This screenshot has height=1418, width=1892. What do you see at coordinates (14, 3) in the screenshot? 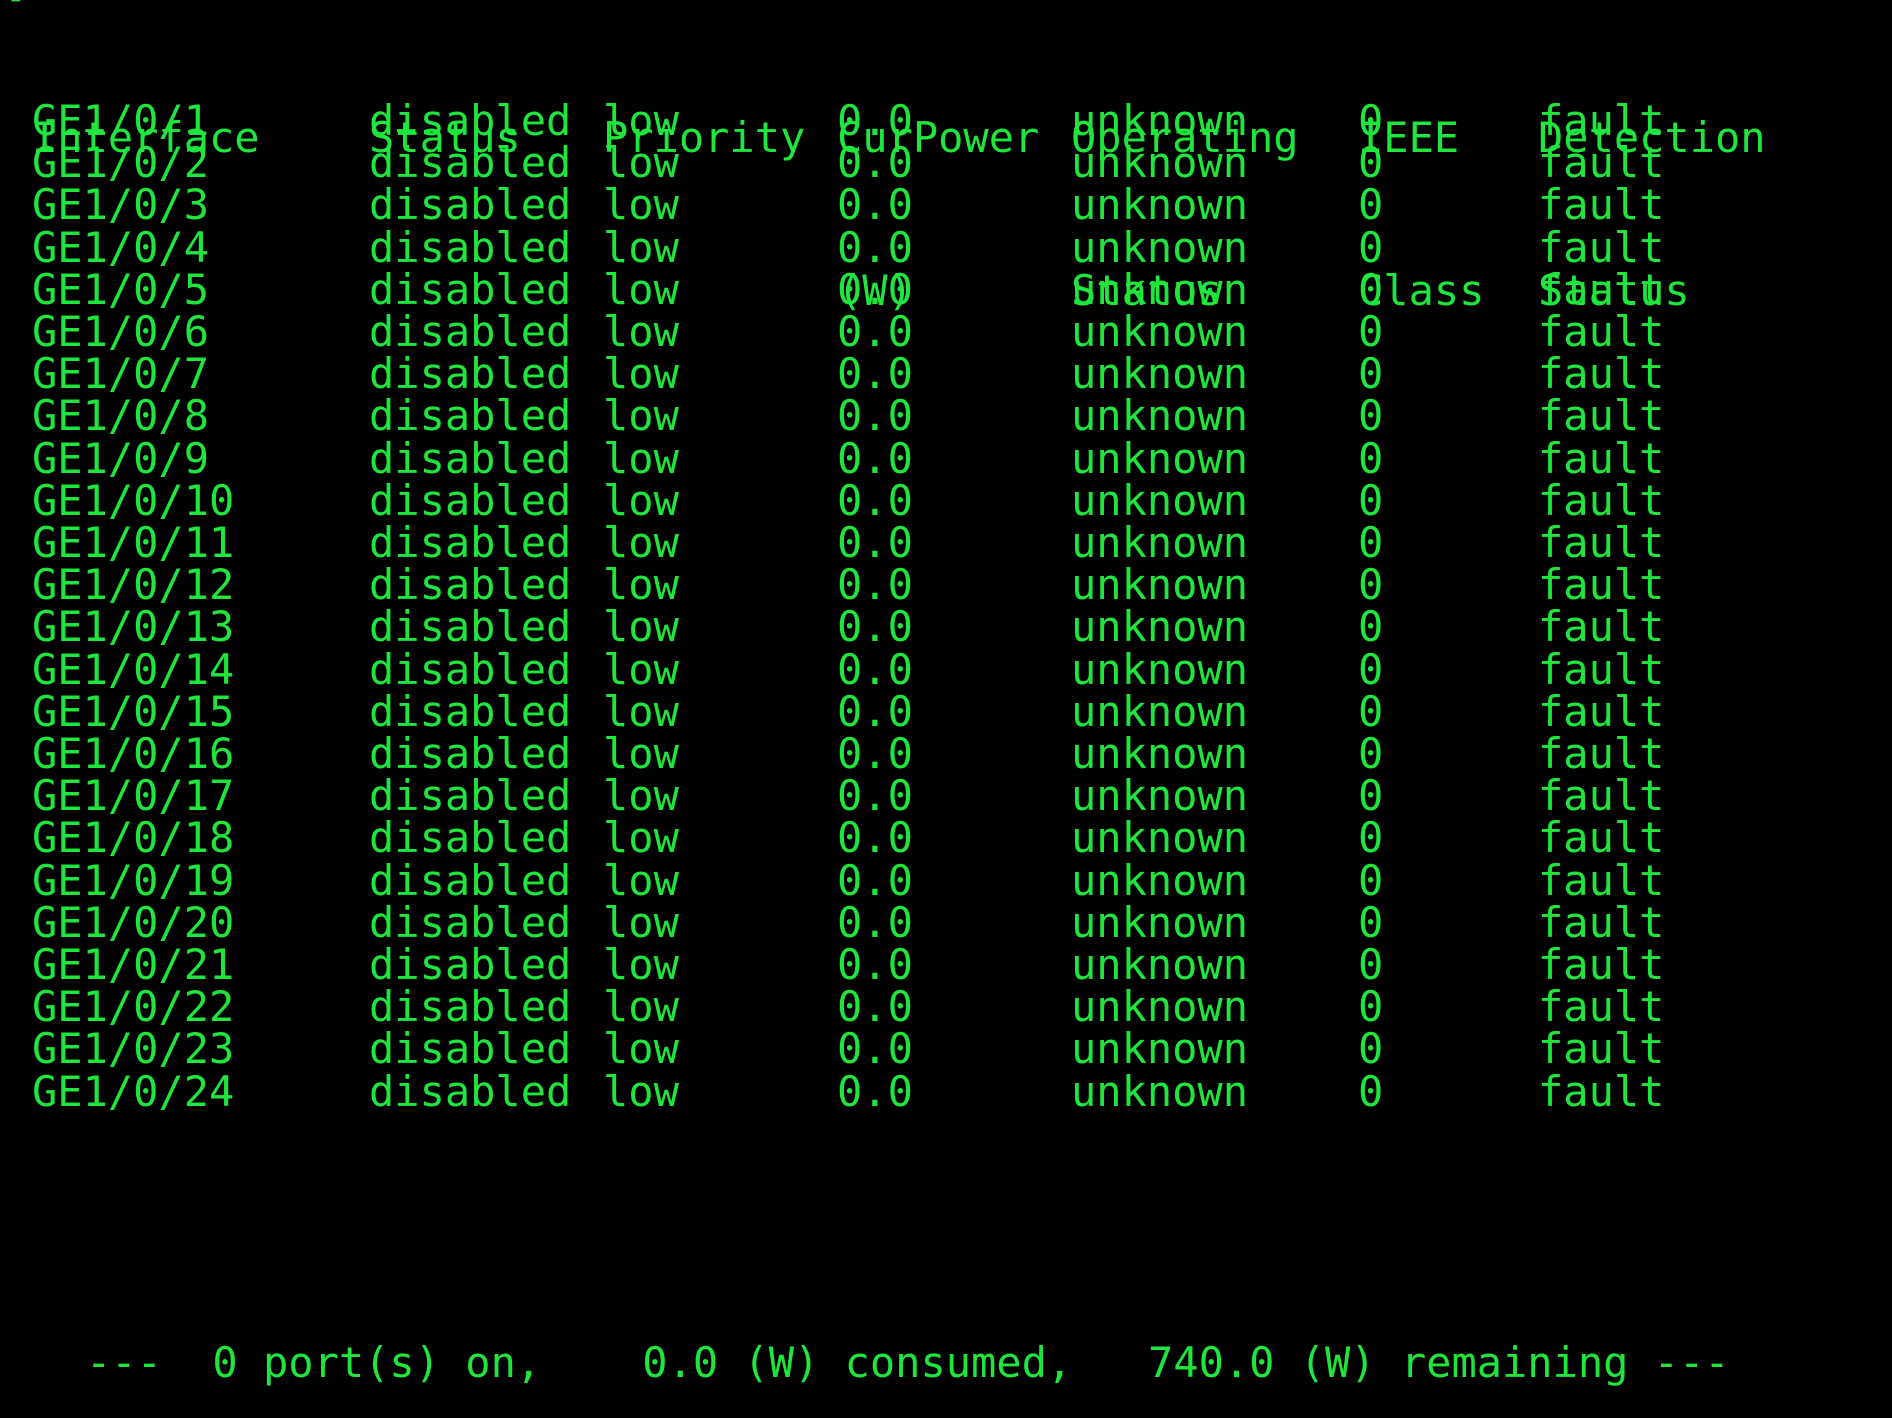
I see `prompt-fragment: [` at bounding box center [14, 3].